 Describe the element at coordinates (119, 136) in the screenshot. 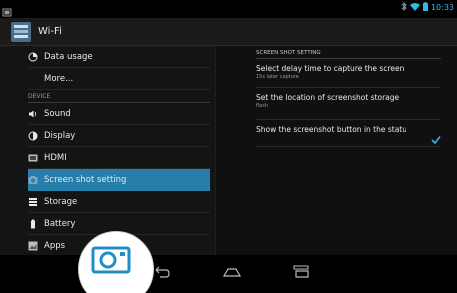

I see `settings-item-display: Display` at that location.